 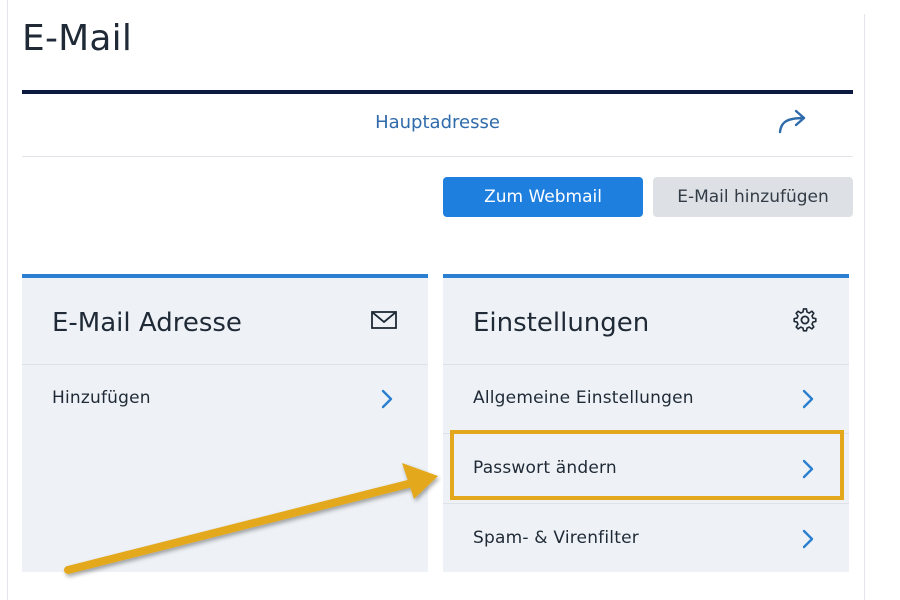 What do you see at coordinates (864, 307) in the screenshot?
I see `frame-right-border` at bounding box center [864, 307].